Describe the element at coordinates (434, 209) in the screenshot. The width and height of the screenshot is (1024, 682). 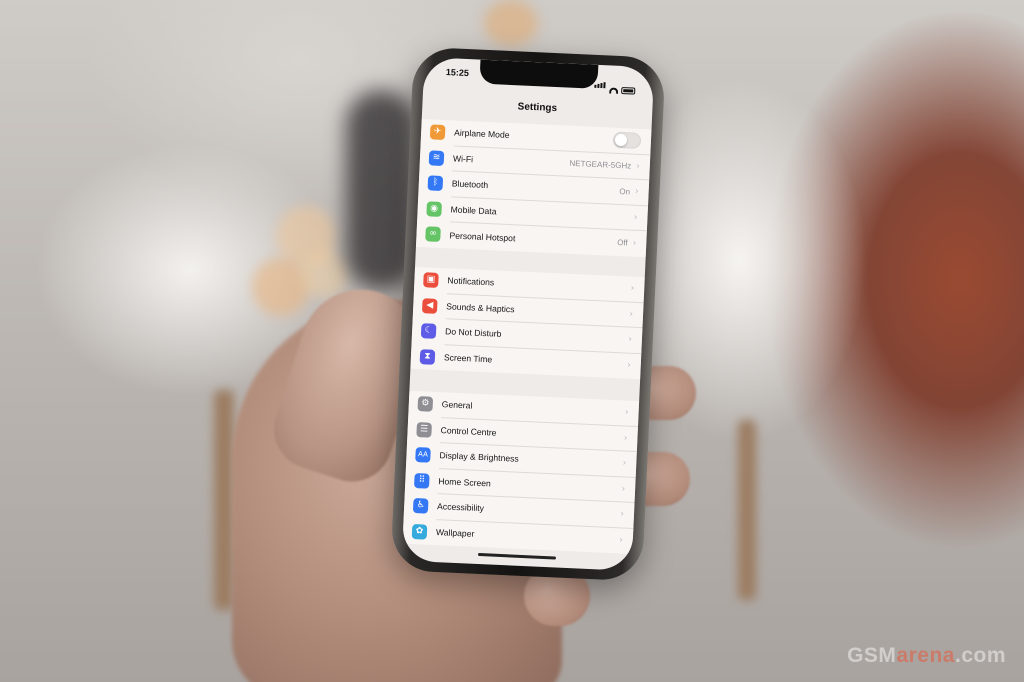
I see `mobile-data-icon: ◉` at that location.